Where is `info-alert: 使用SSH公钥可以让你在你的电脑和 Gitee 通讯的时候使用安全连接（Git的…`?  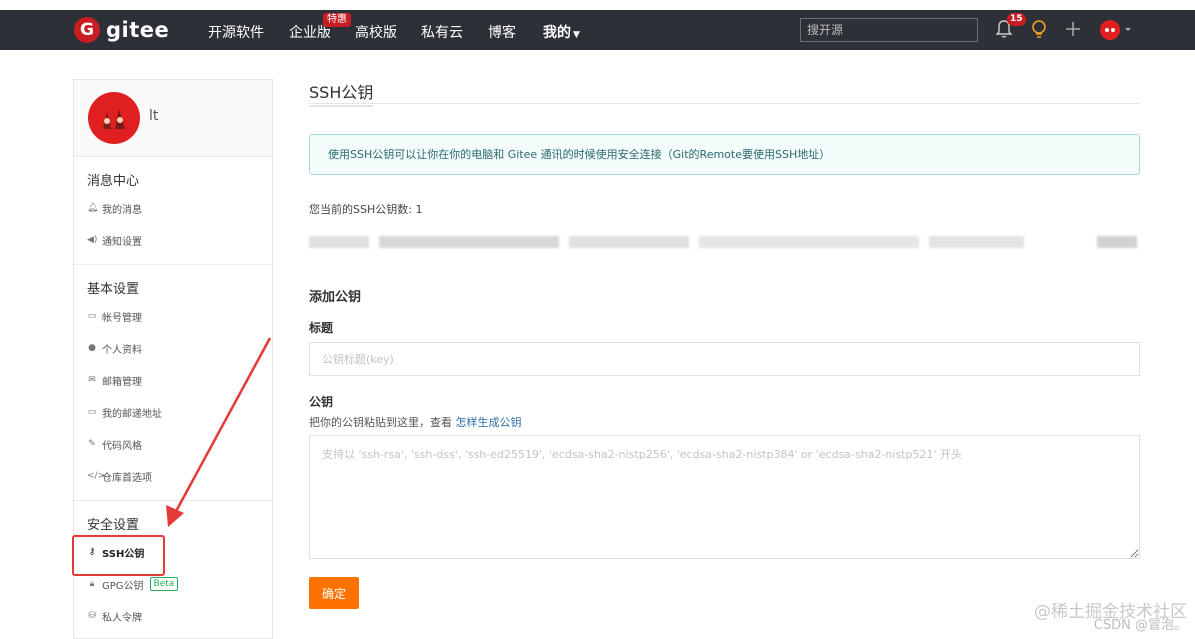 info-alert: 使用SSH公钥可以让你在你的电脑和 Gitee 通讯的时候使用安全连接（Git的… is located at coordinates (724, 154).